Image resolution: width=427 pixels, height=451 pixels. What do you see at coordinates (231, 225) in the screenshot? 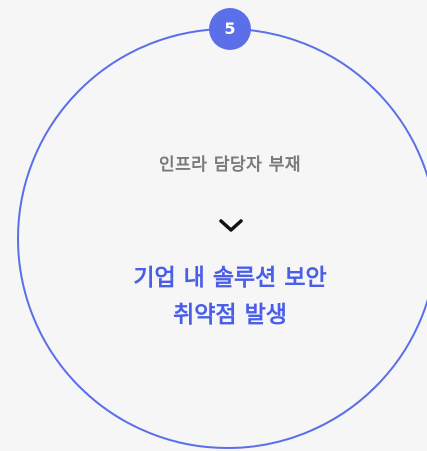
I see `chevron-down-icon` at bounding box center [231, 225].